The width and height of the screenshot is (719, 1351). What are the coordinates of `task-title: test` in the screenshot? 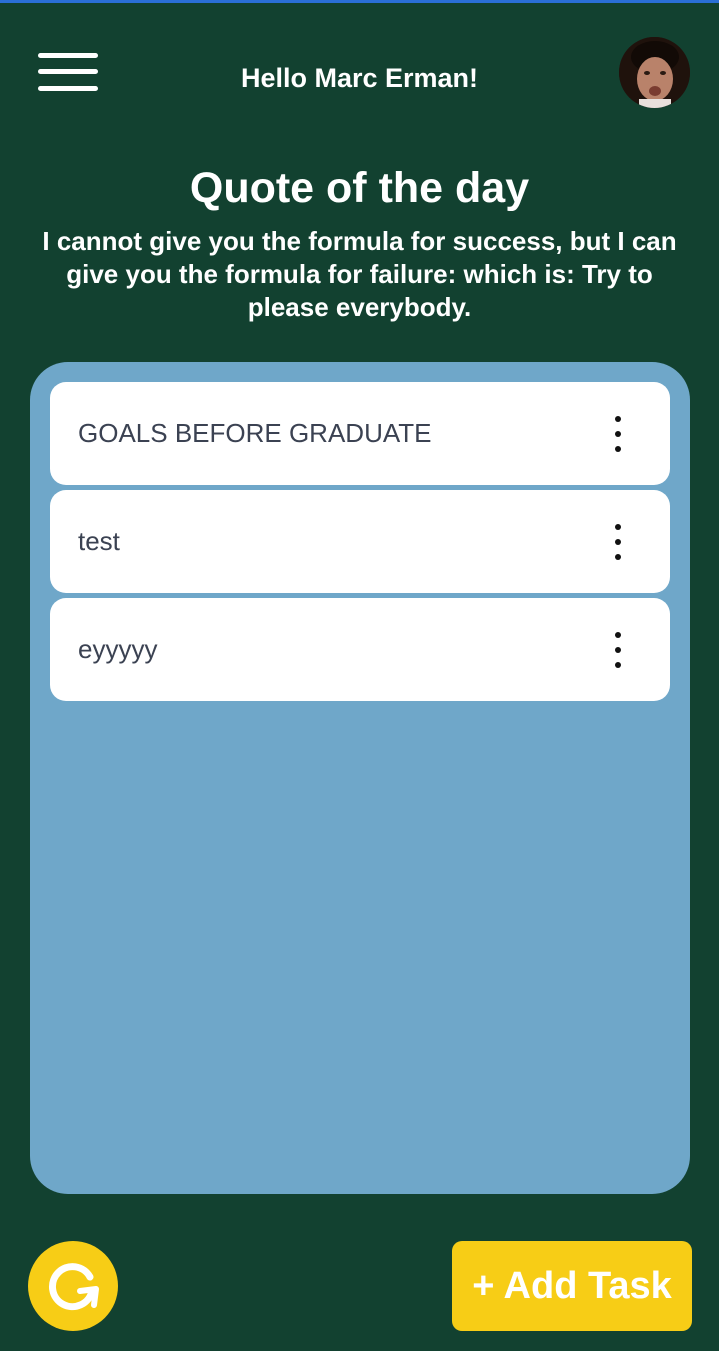 It's located at (99, 541).